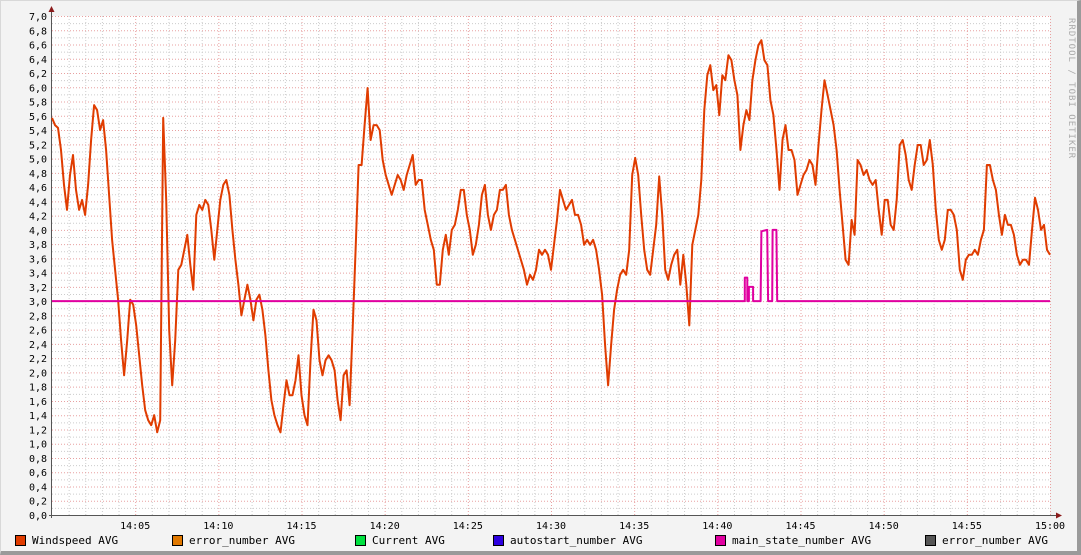  What do you see at coordinates (1050, 526) in the screenshot?
I see `x-tick-label: 15:00` at bounding box center [1050, 526].